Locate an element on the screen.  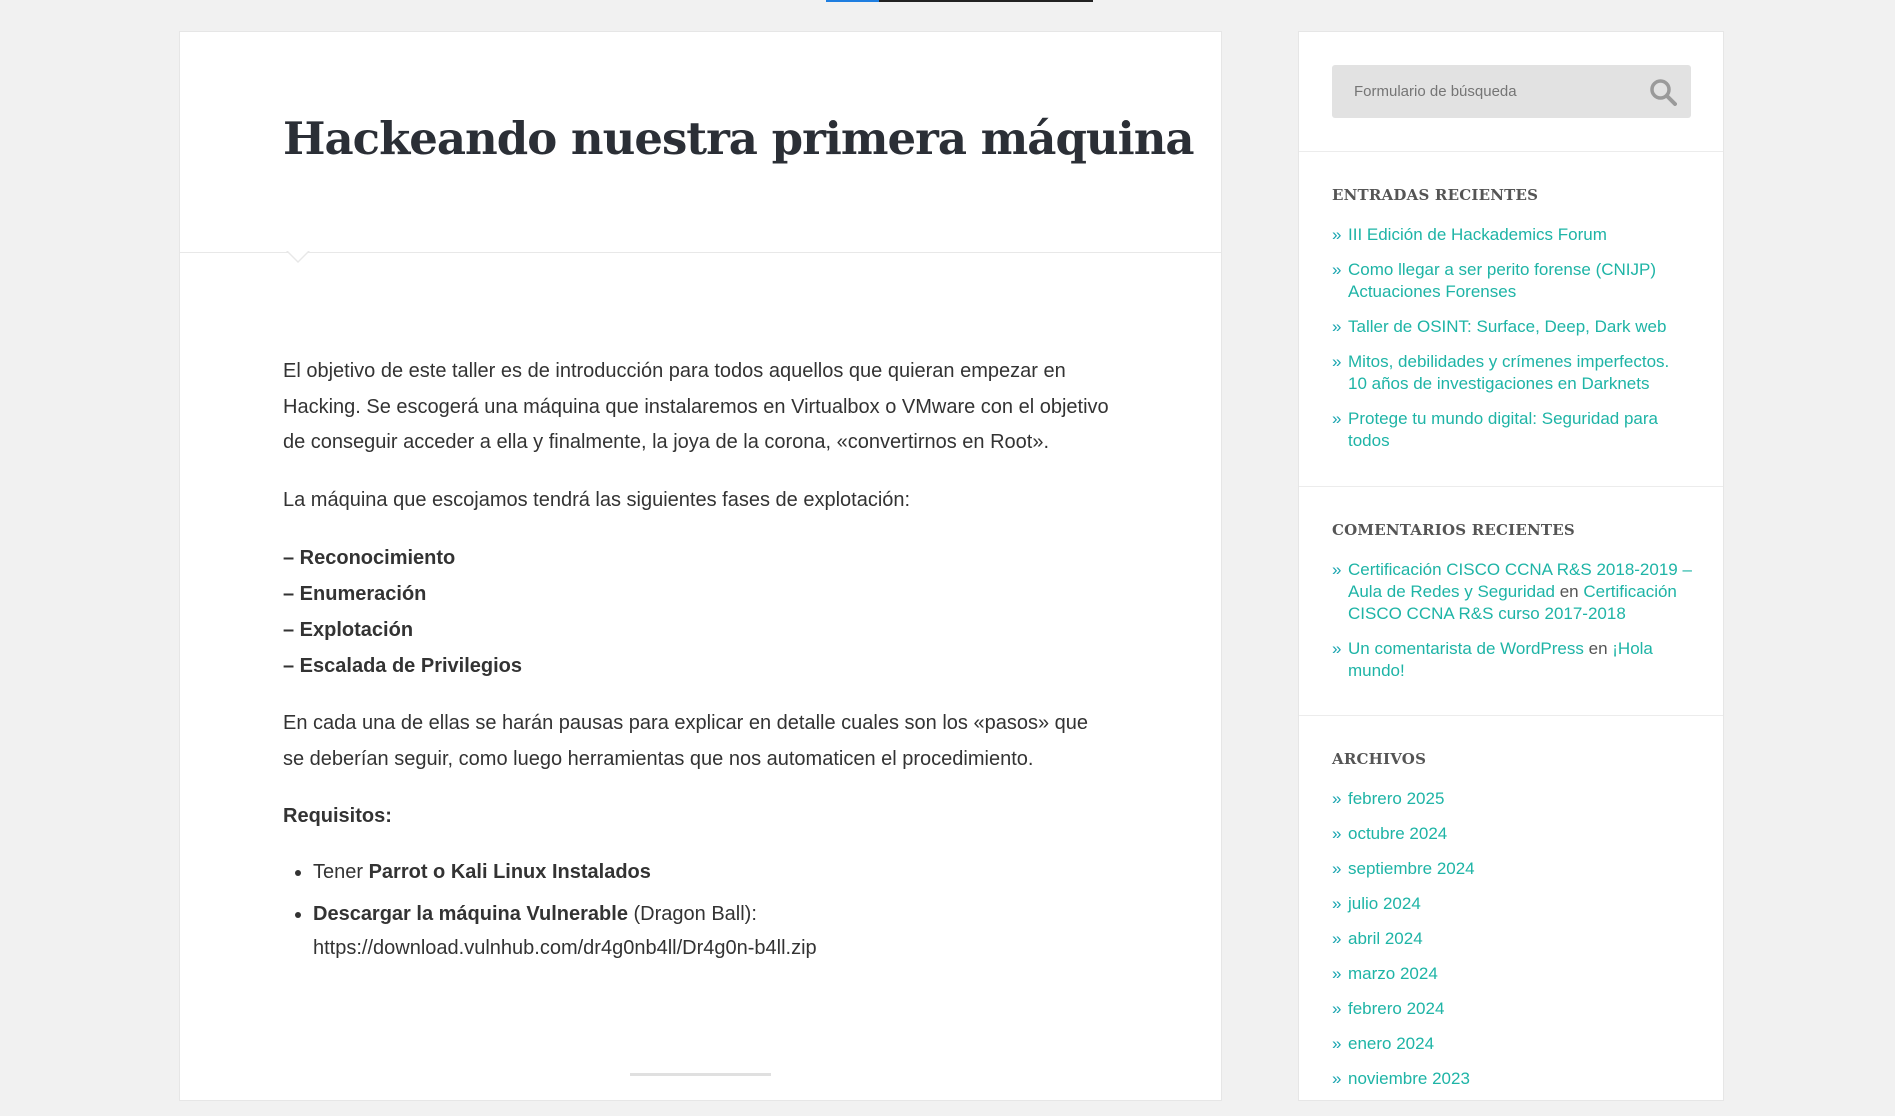
widget-title: ARCHIVOS is located at coordinates (1379, 759).